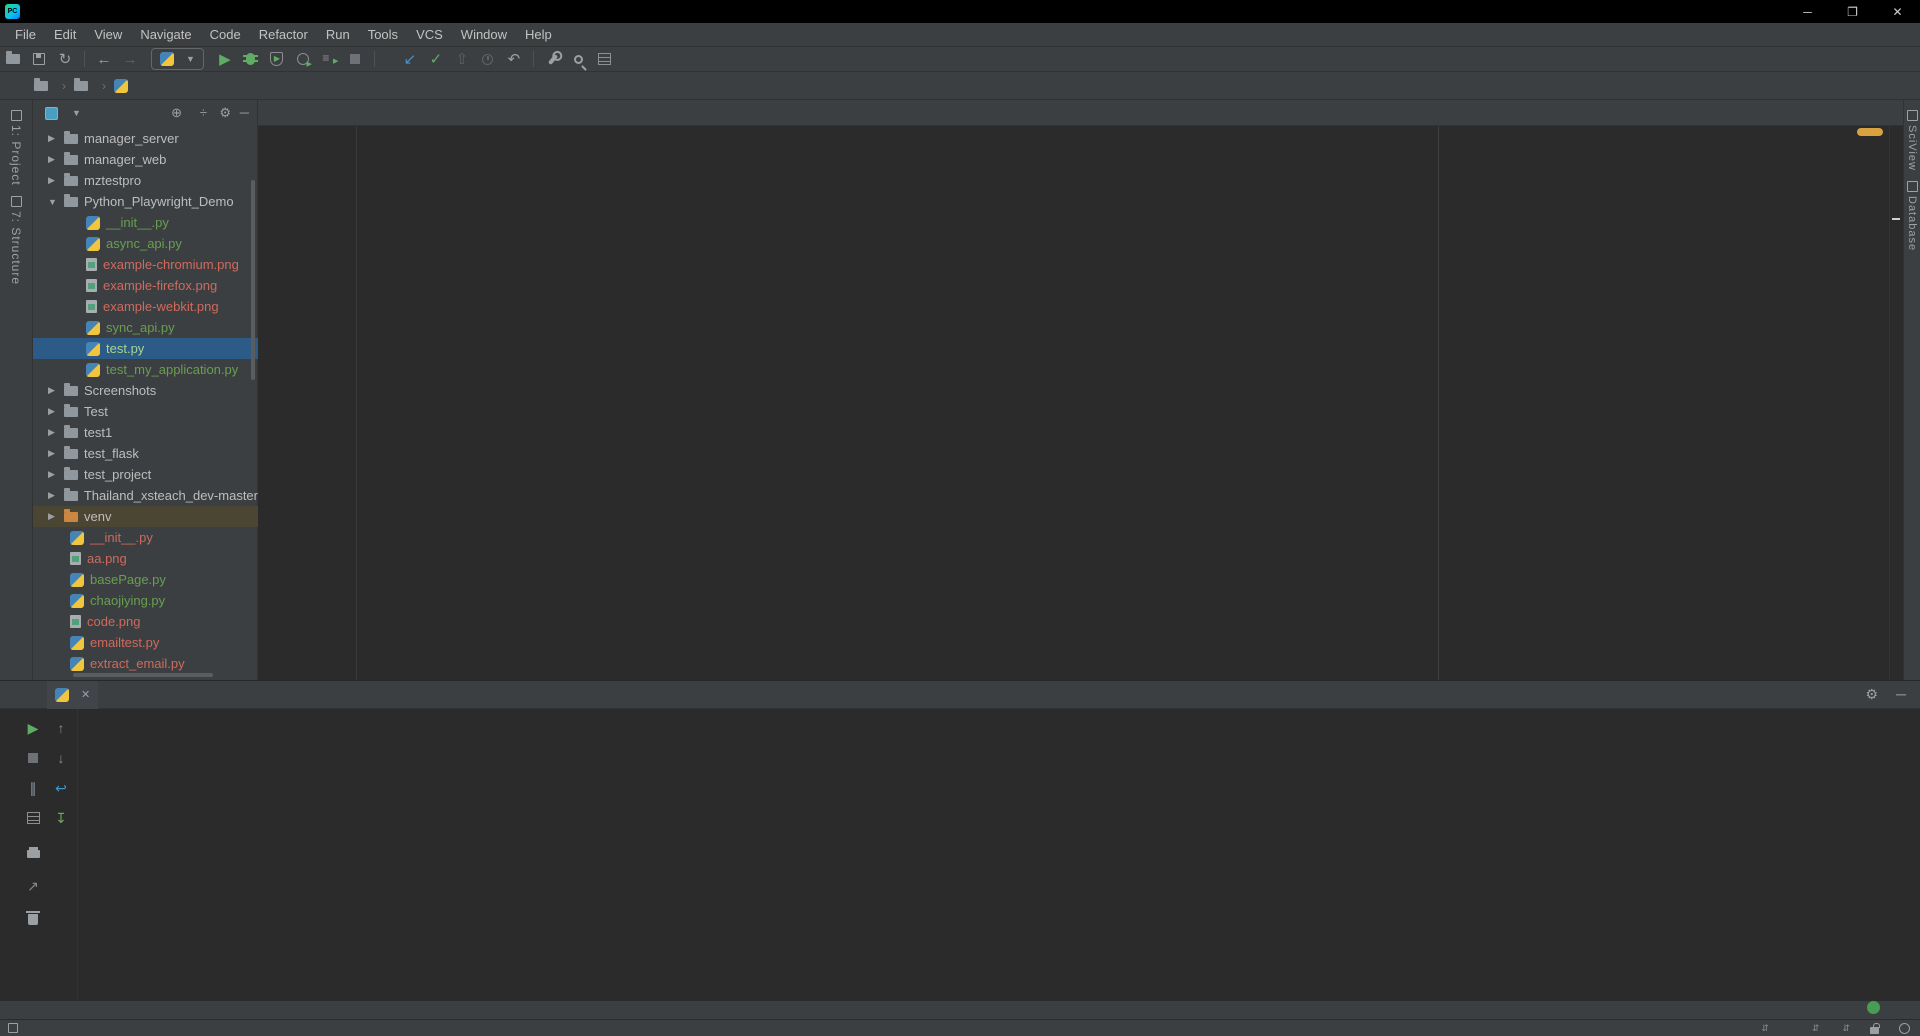 The width and height of the screenshot is (1920, 1036). What do you see at coordinates (65, 59) in the screenshot?
I see `sync-icon: ↻` at bounding box center [65, 59].